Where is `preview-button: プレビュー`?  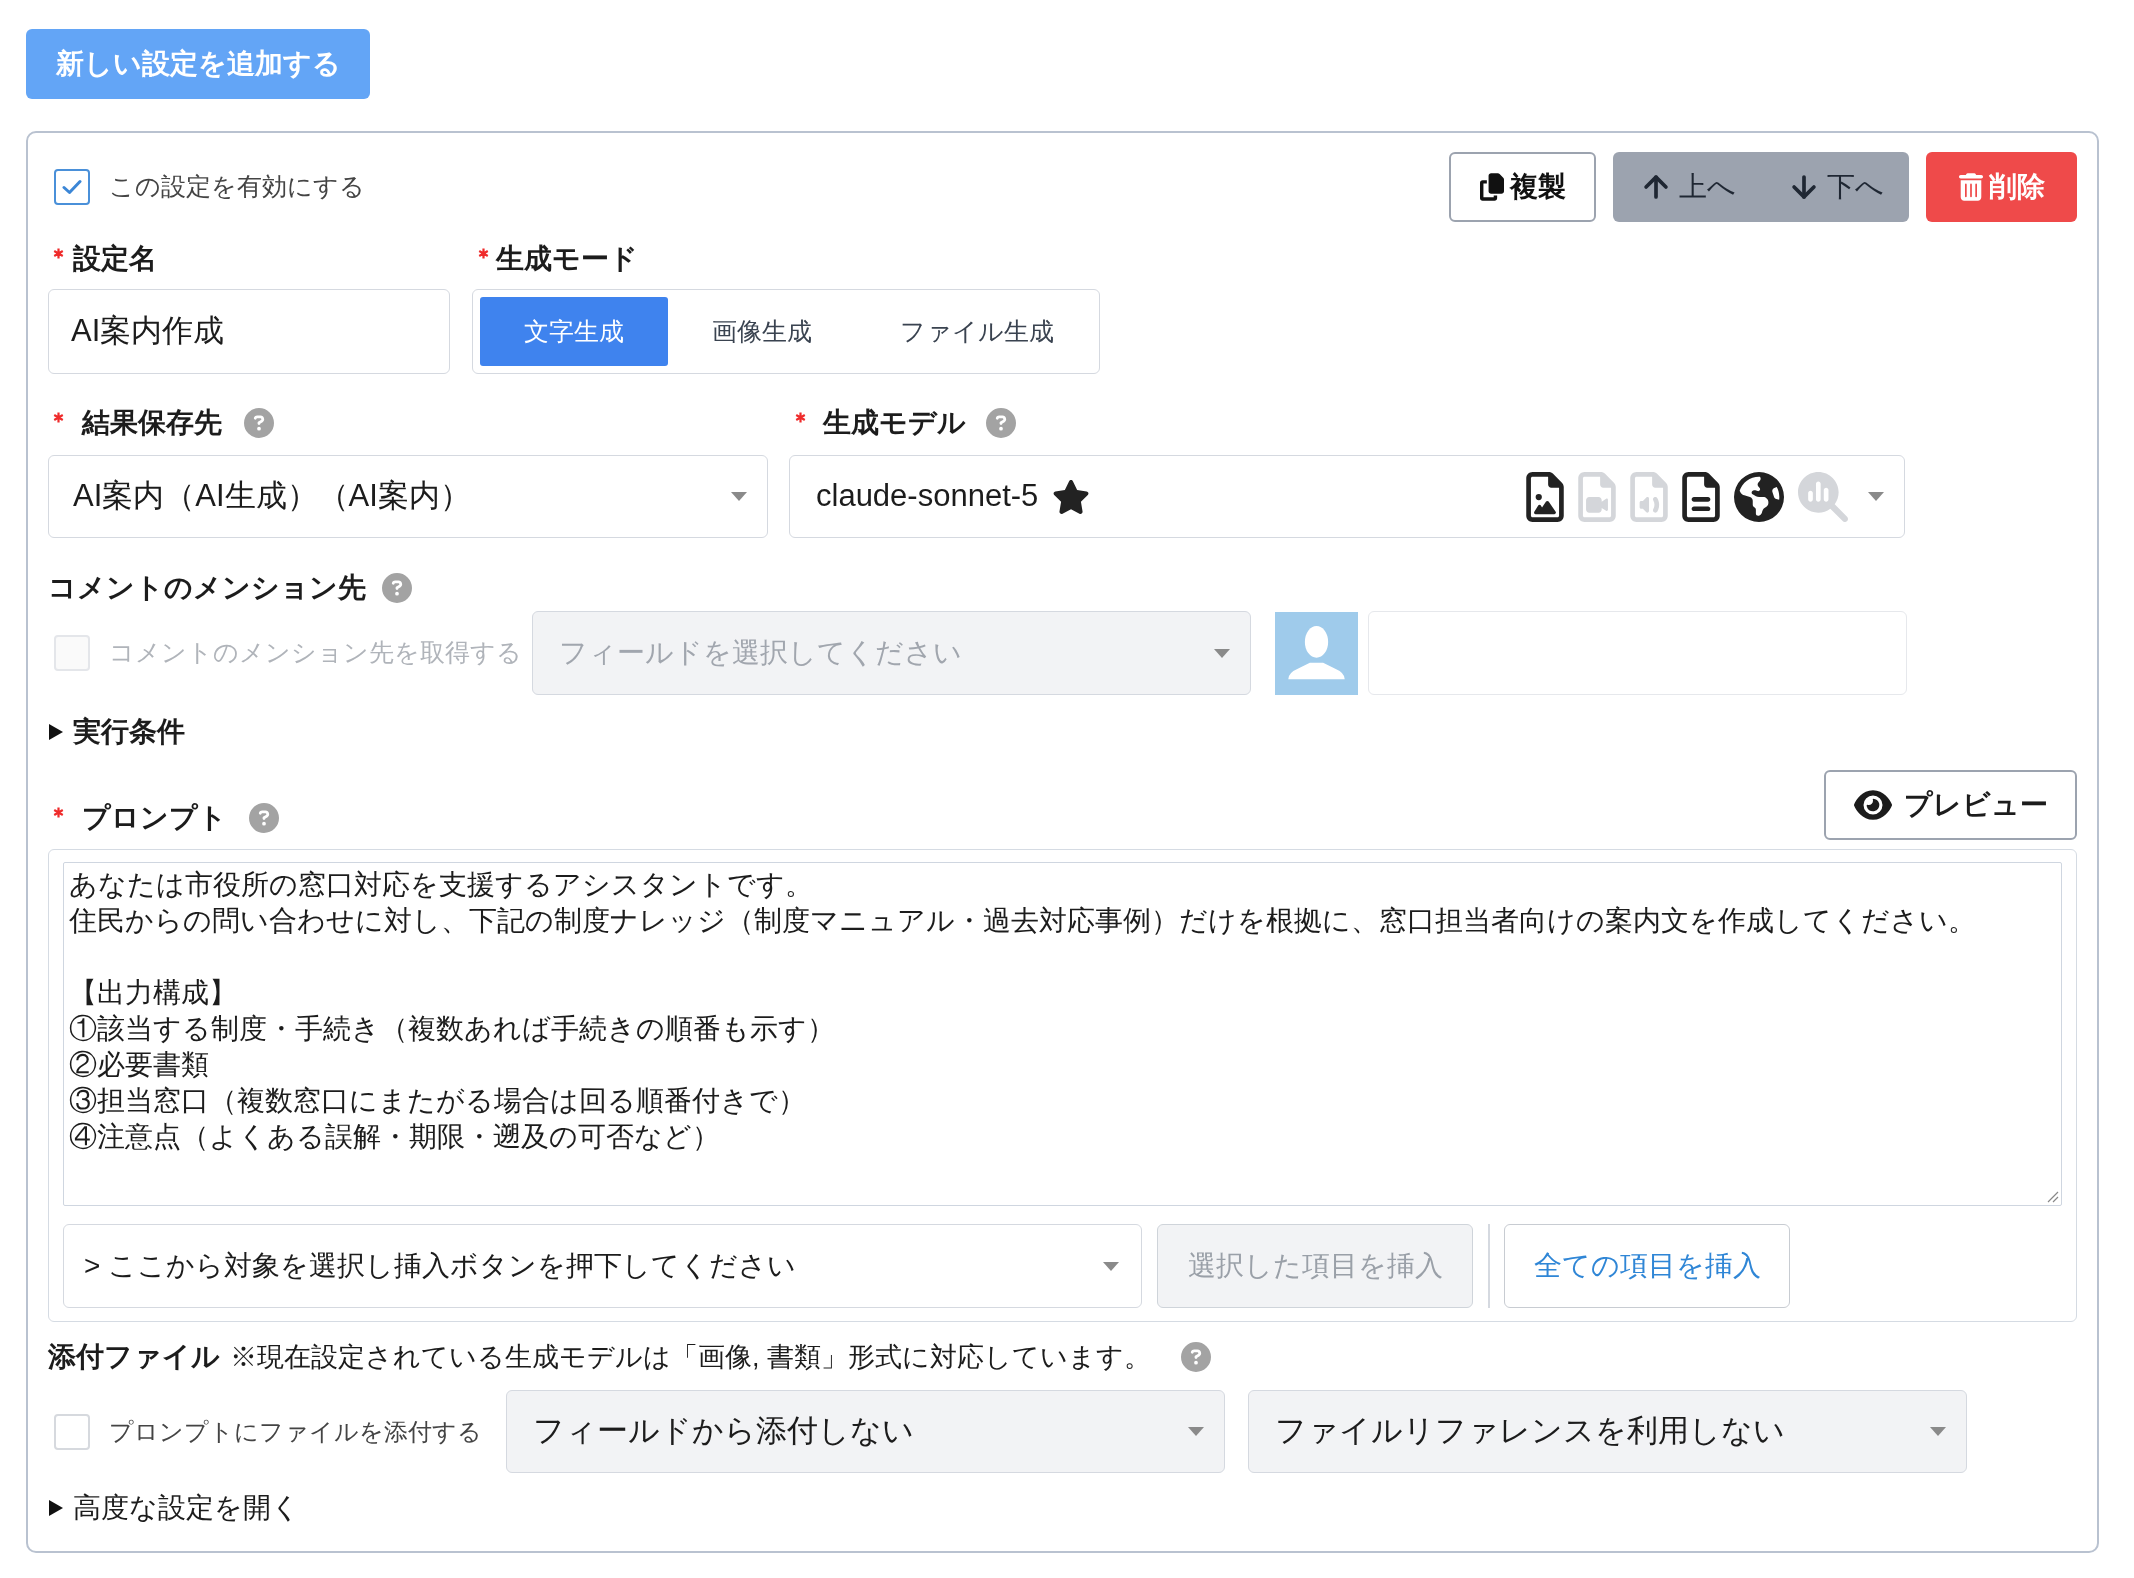 preview-button: プレビュー is located at coordinates (1950, 805).